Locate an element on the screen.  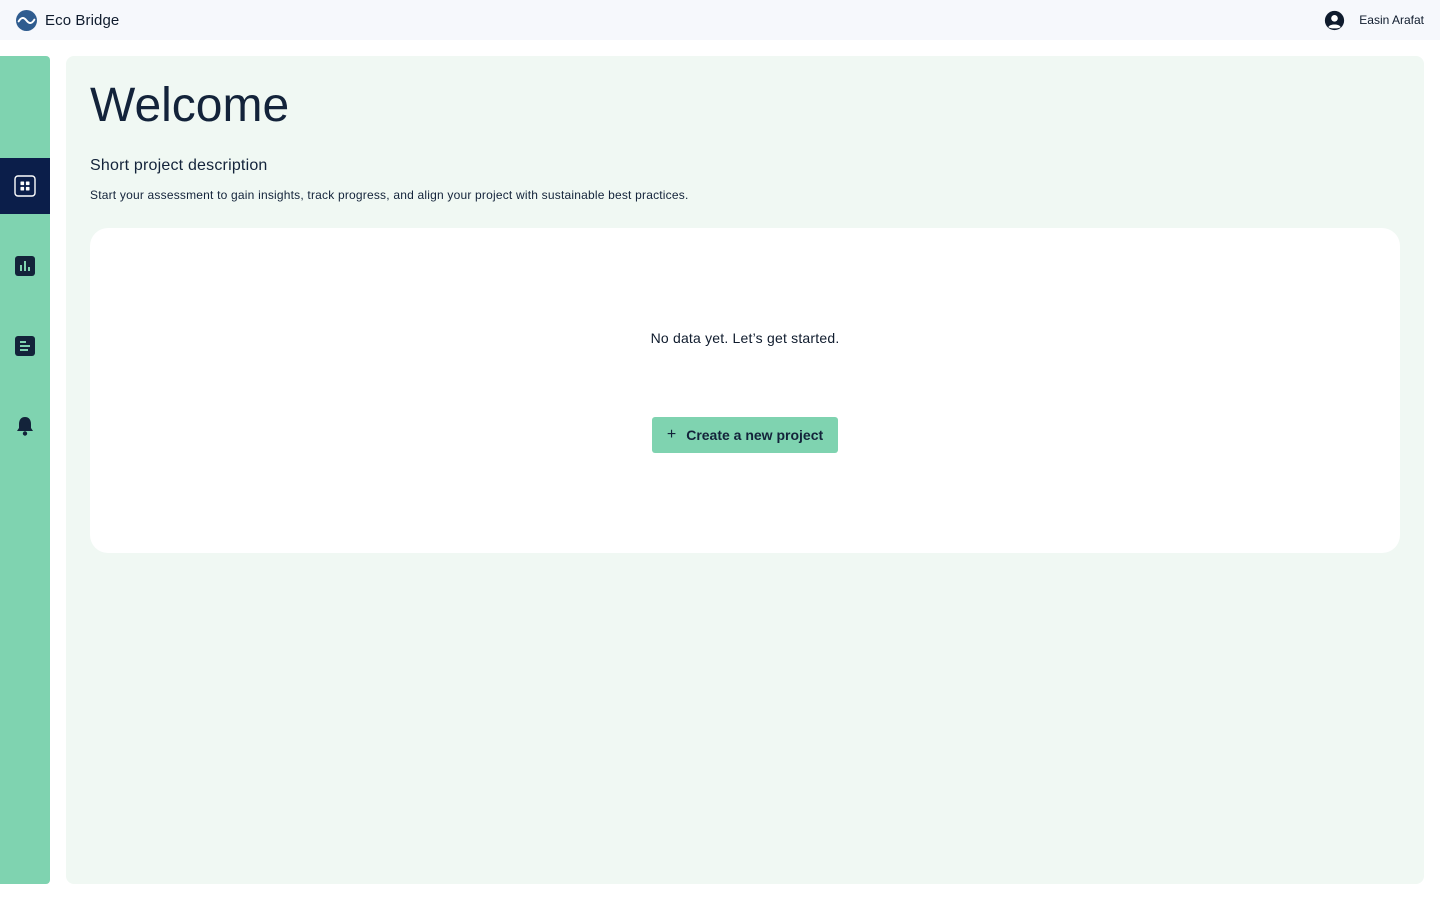
sidebar-item-notifications is located at coordinates (25, 426).